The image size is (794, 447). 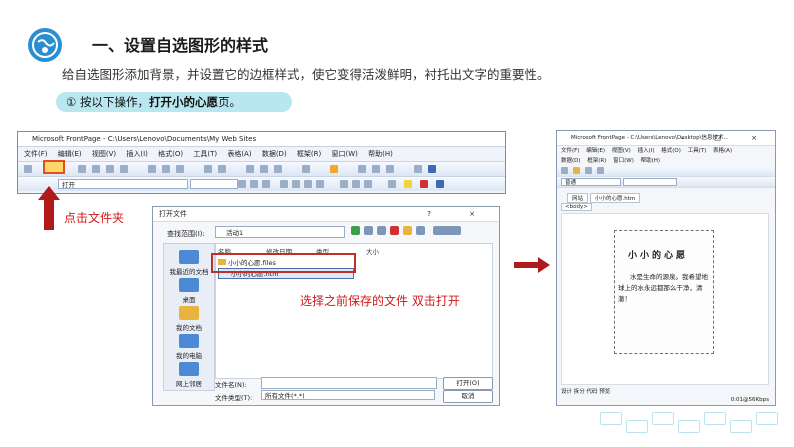 What do you see at coordinates (70, 154) in the screenshot?
I see `menu-edit: 编辑(E)` at bounding box center [70, 154].